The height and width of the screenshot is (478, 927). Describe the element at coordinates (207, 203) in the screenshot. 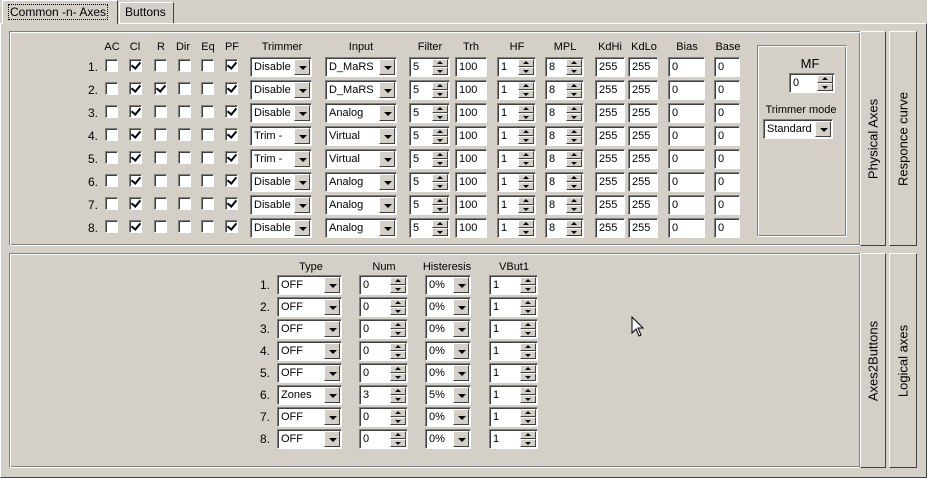

I see `checkbox-eq` at that location.